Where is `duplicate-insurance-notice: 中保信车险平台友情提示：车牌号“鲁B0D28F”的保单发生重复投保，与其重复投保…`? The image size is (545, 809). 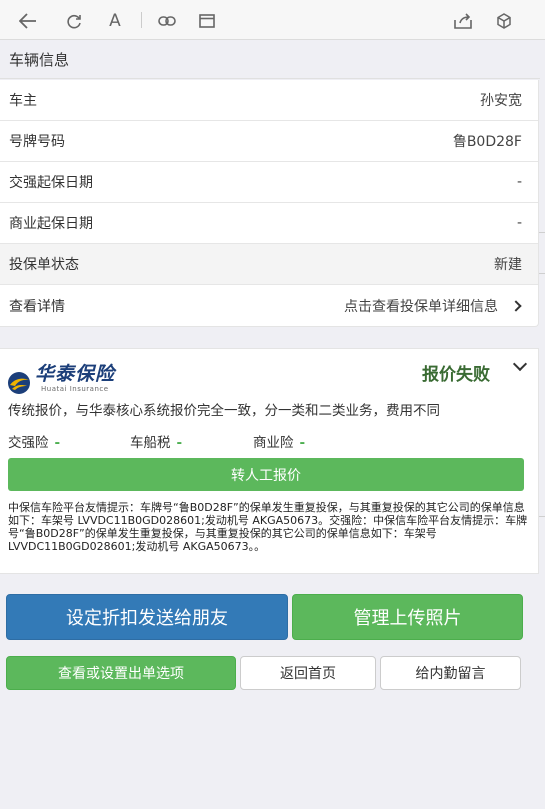 duplicate-insurance-notice: 中保信车险平台友情提示：车牌号“鲁B0D28F”的保单发生重复投保，与其重复投保… is located at coordinates (268, 527).